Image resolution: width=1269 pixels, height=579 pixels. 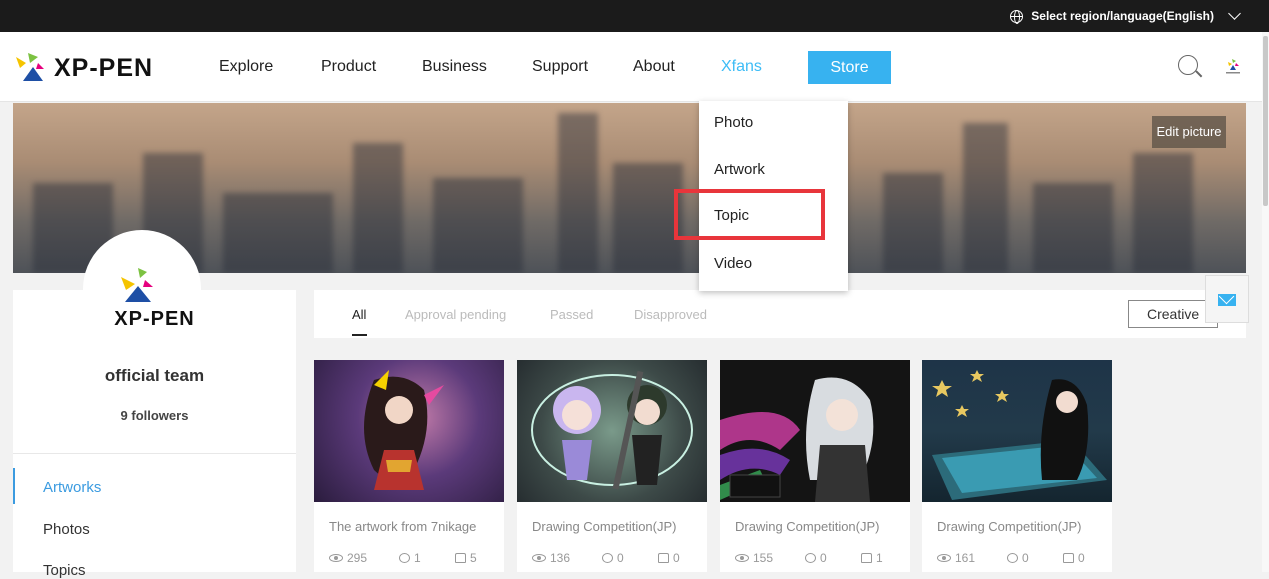 I want to click on artwork-title: The artwork from 7nikage, so click(x=402, y=526).